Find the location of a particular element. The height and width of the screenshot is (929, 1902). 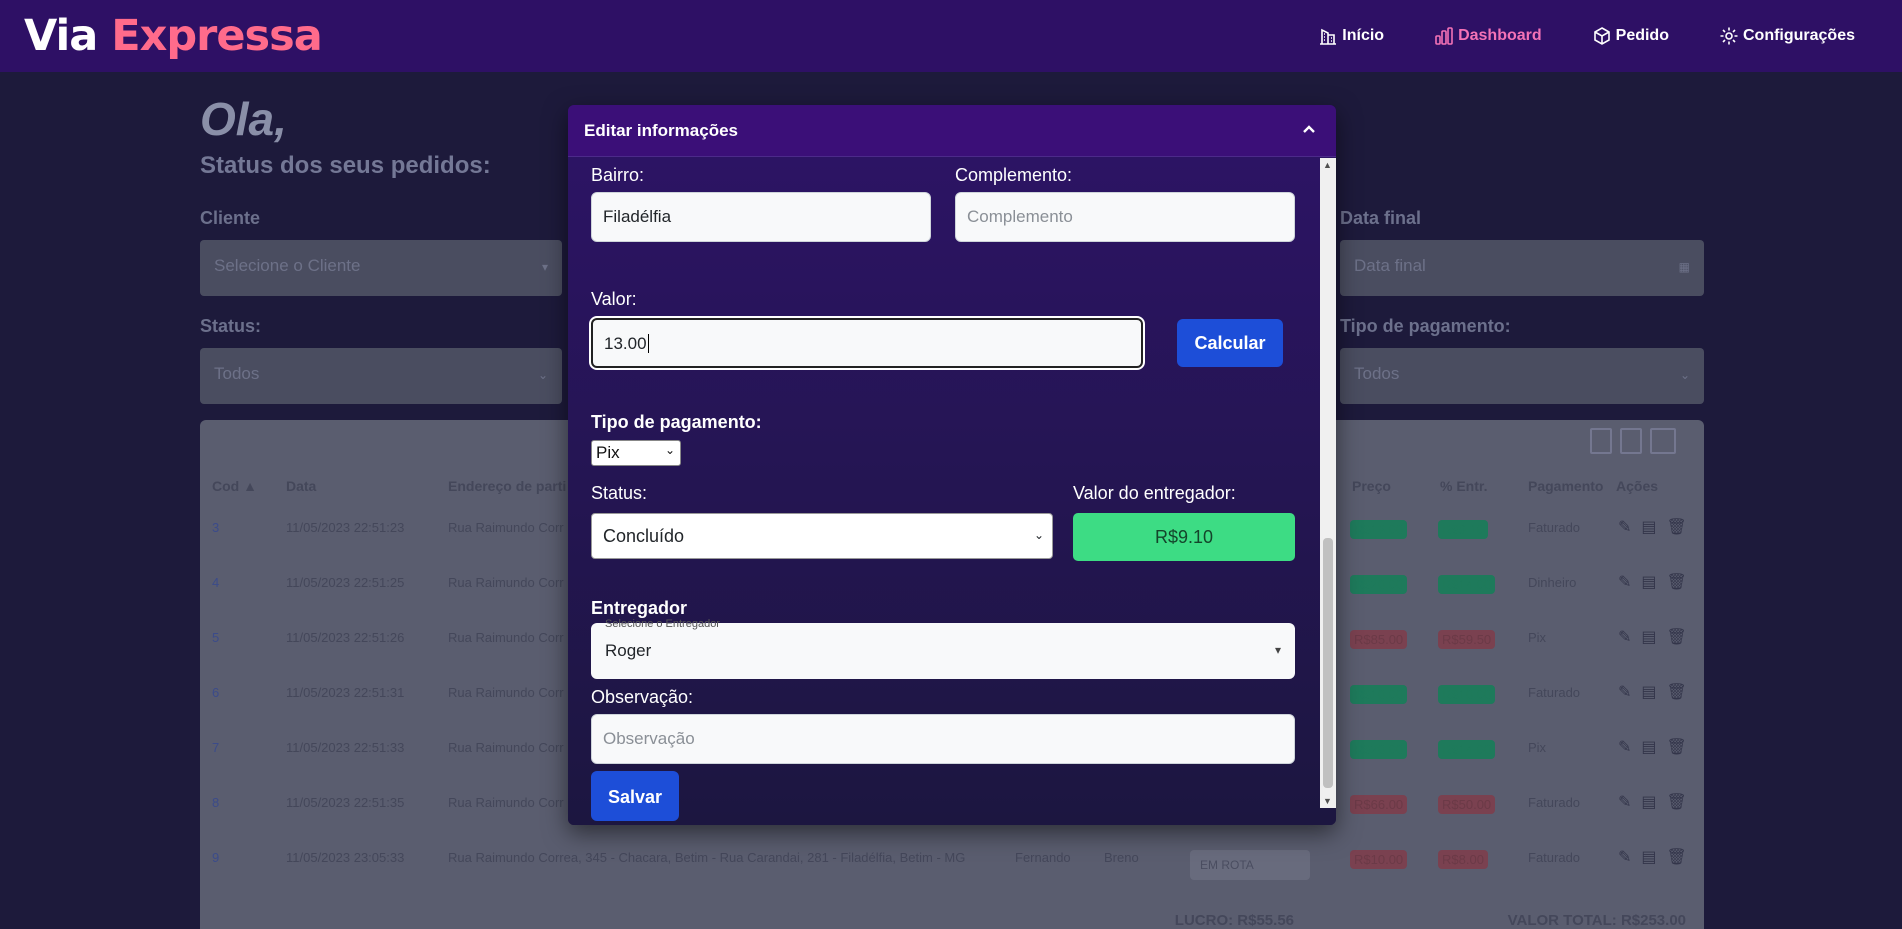

pdf-export-icon is located at coordinates (1631, 441).